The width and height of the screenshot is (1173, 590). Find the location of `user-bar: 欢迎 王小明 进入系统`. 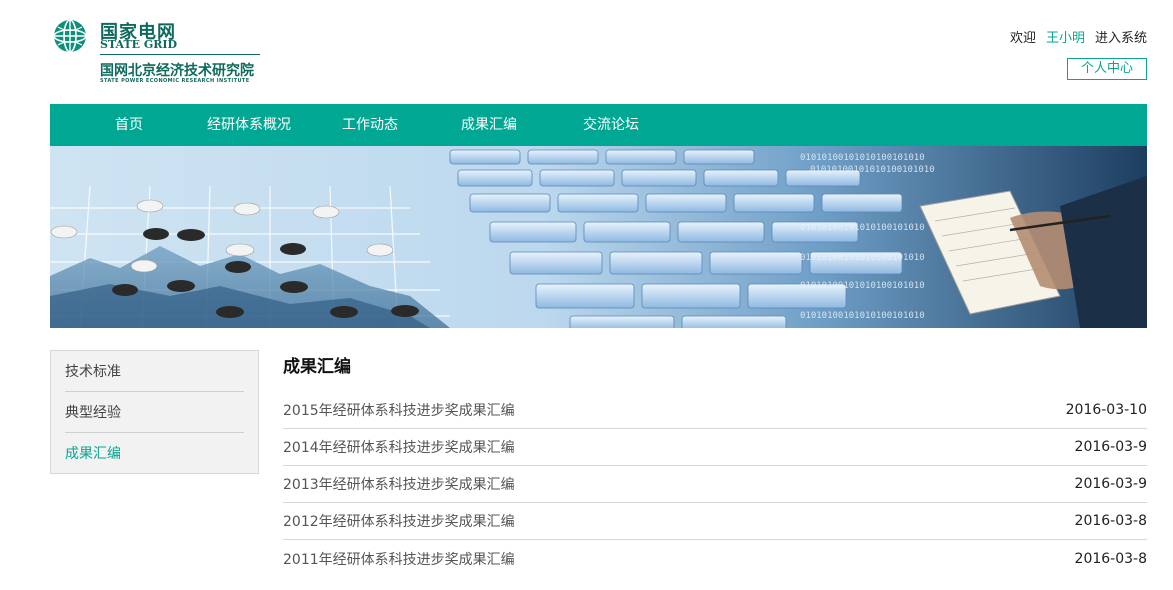

user-bar: 欢迎 王小明 进入系统 is located at coordinates (1078, 36).